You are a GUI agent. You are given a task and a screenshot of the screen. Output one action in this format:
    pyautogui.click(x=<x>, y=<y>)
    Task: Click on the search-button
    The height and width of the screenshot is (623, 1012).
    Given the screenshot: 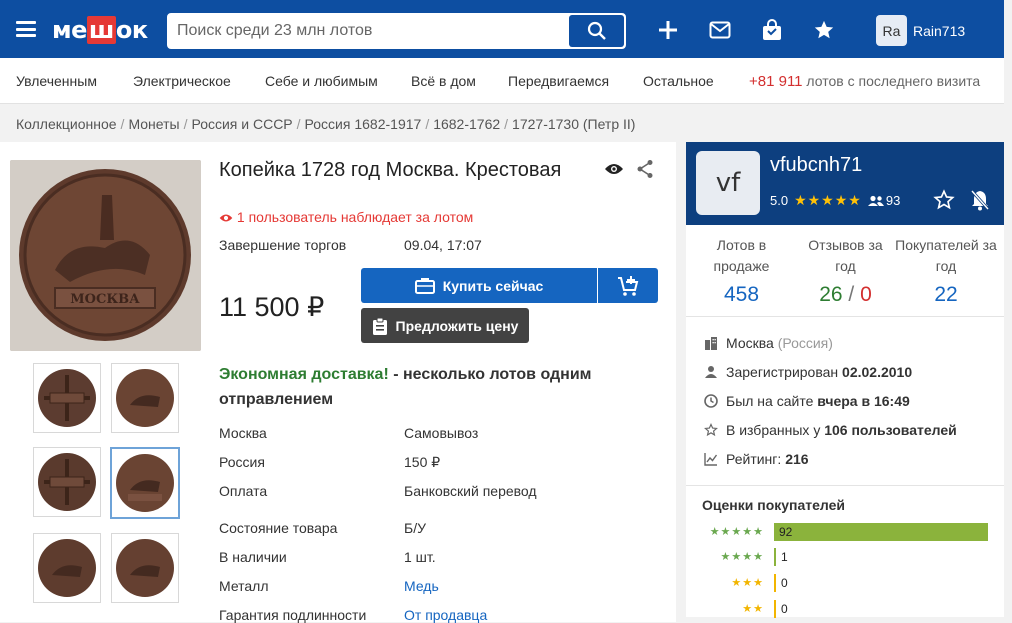 What is the action you would take?
    pyautogui.click(x=596, y=31)
    